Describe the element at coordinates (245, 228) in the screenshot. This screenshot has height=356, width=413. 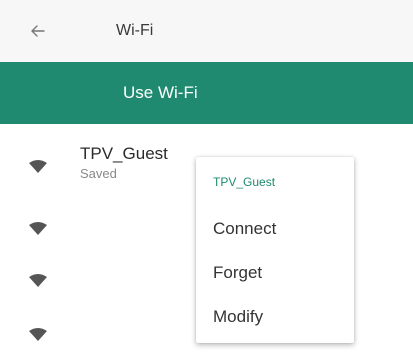
I see `connect-menu-label: Connect` at that location.